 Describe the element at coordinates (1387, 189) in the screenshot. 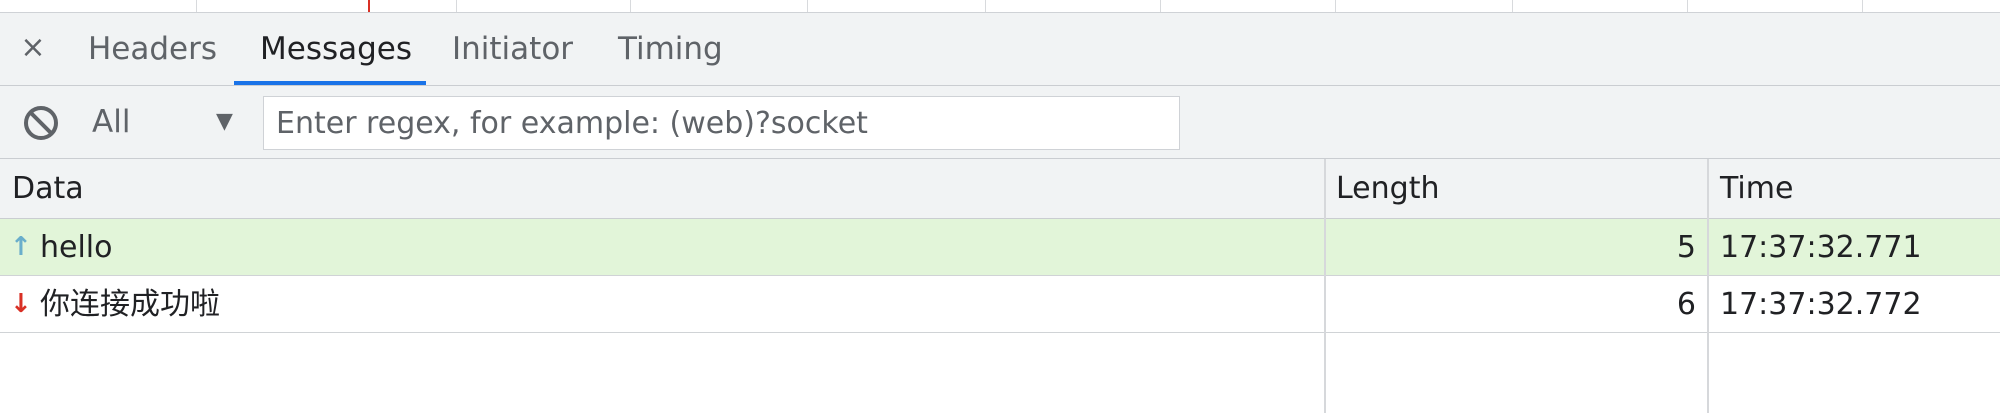

I see `column-header-length: Length` at that location.